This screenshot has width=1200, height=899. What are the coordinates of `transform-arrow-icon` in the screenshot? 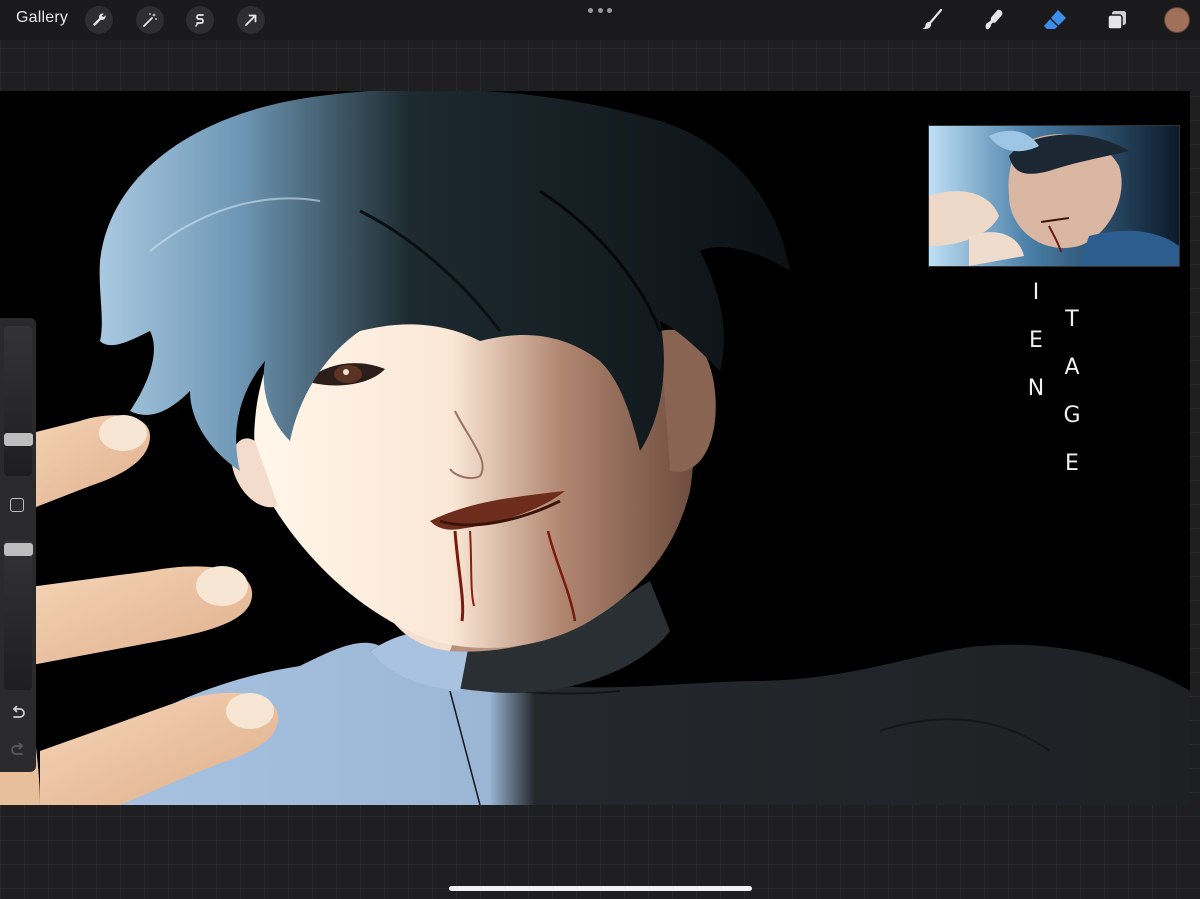 It's located at (251, 20).